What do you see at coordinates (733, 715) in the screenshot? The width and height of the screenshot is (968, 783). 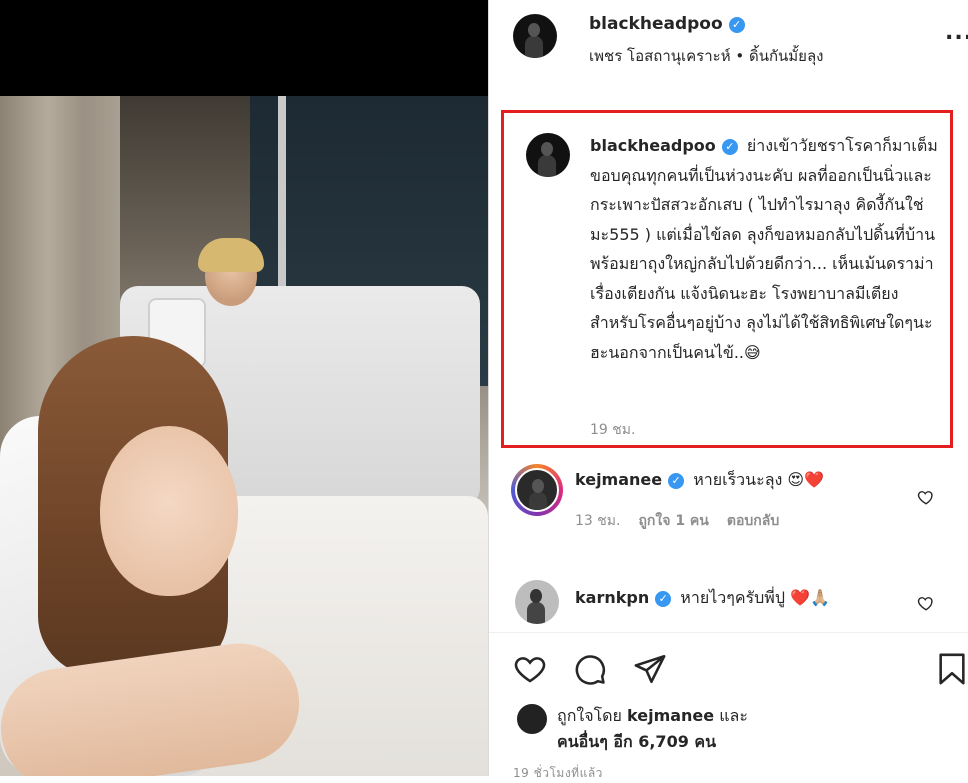 I see `likes-suffix: และ` at bounding box center [733, 715].